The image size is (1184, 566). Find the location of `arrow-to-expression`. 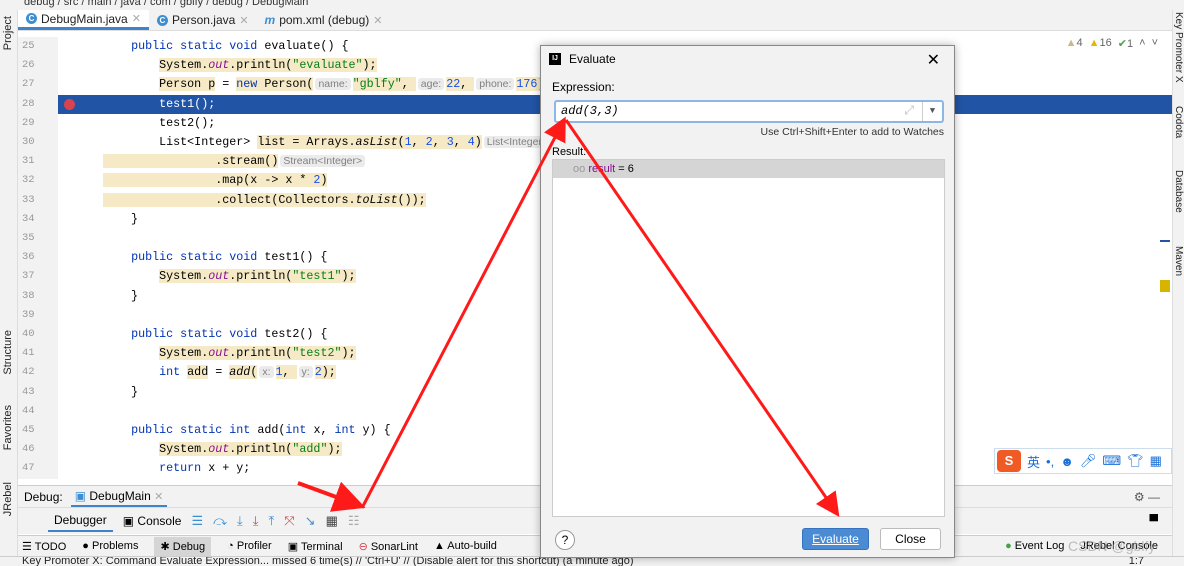

arrow-to-expression is located at coordinates (463, 312).